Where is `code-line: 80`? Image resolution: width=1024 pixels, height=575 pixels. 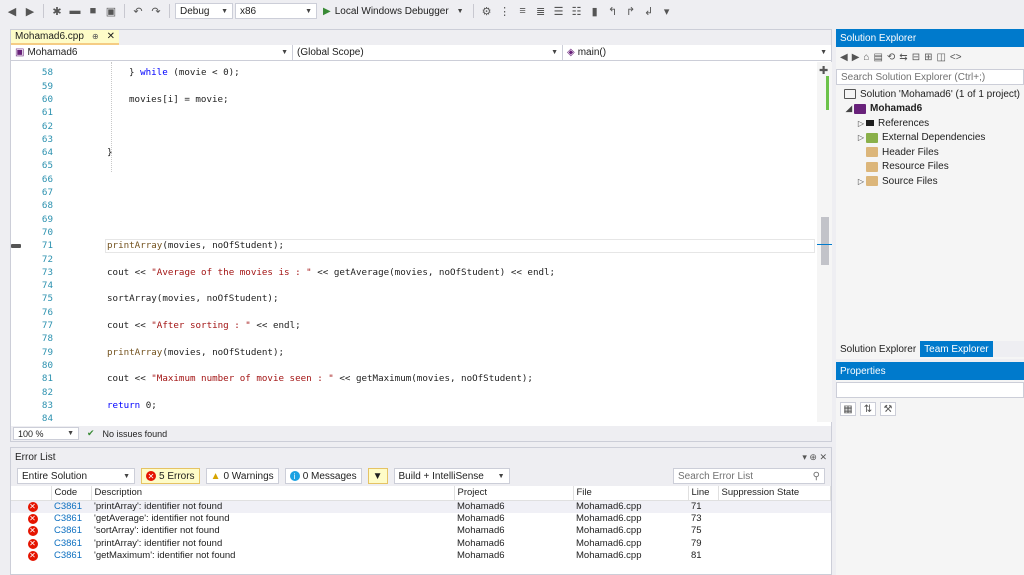 code-line: 80 is located at coordinates (414, 365).